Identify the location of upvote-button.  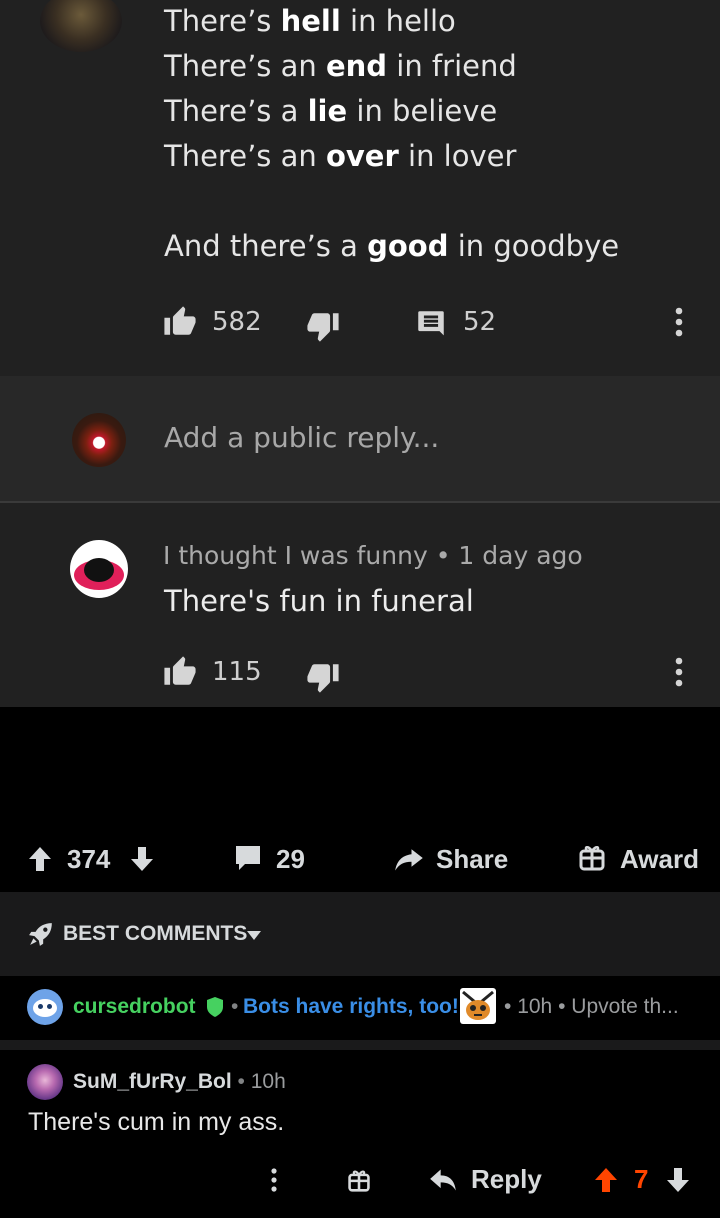
(40, 859).